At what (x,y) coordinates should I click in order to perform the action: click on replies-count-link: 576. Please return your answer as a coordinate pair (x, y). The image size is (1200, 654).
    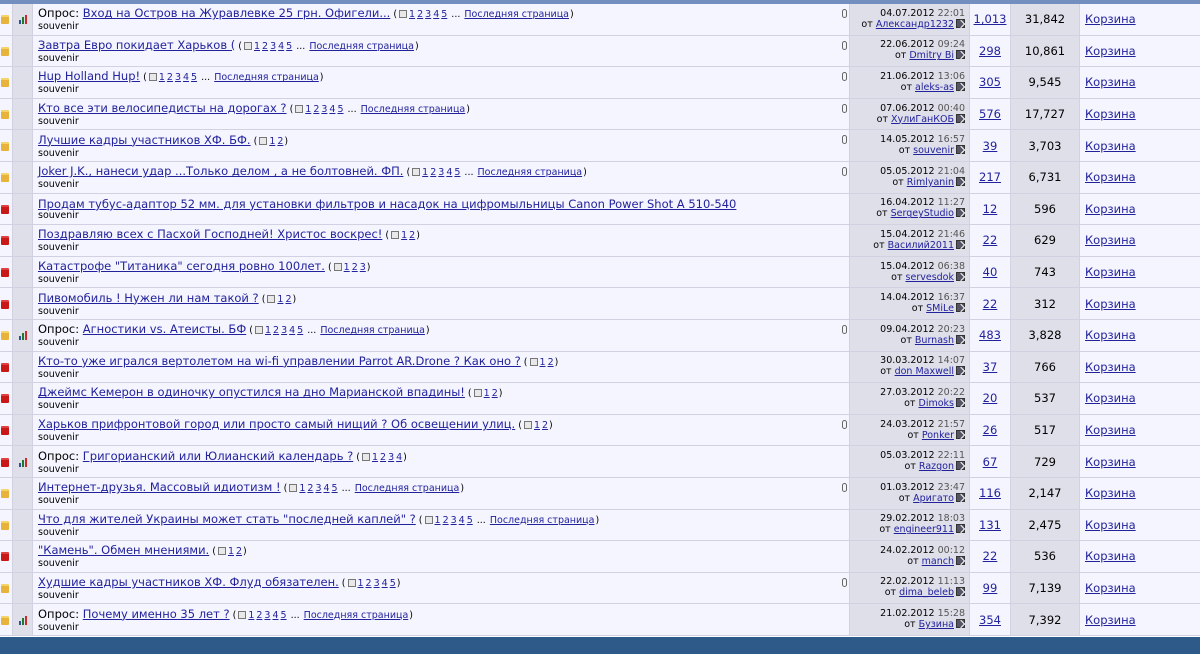
    Looking at the image, I should click on (990, 114).